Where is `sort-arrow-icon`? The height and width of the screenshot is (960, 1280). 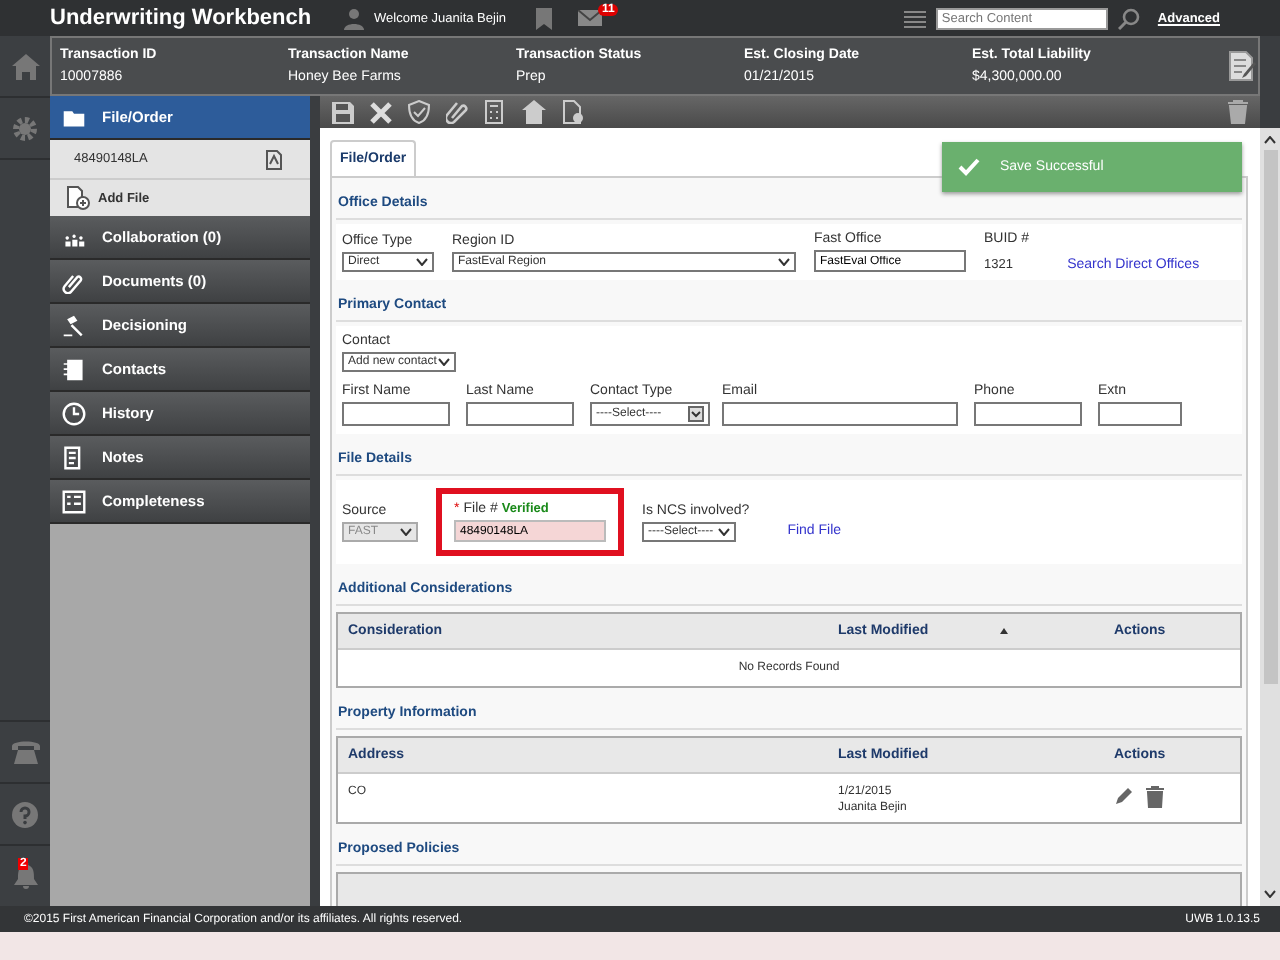 sort-arrow-icon is located at coordinates (1004, 631).